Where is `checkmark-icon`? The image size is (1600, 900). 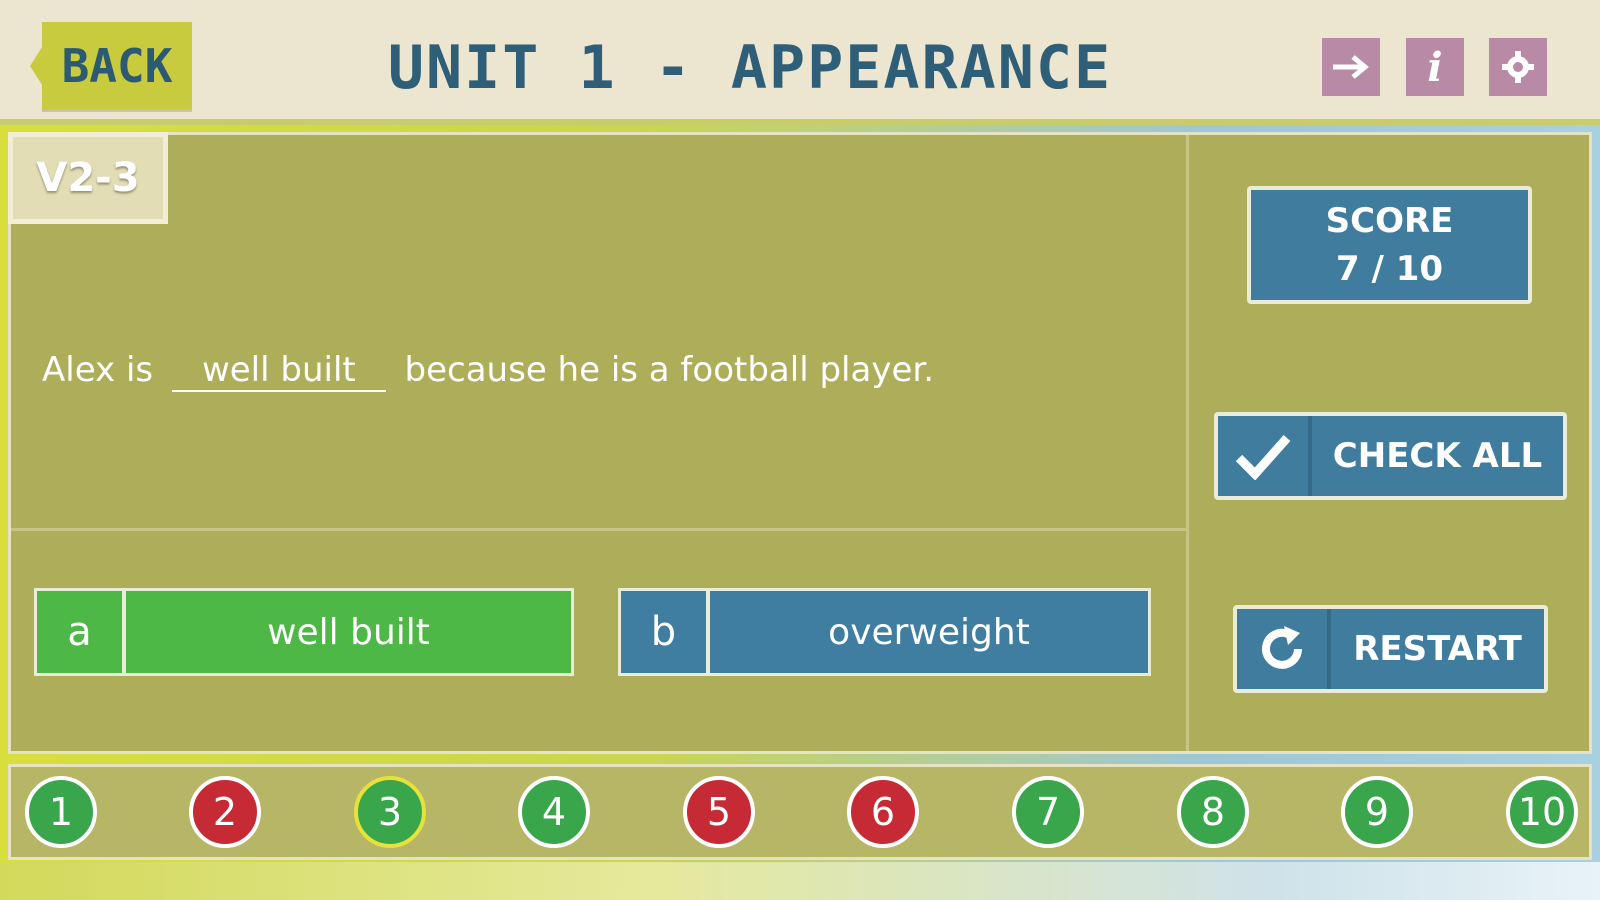 checkmark-icon is located at coordinates (1265, 456).